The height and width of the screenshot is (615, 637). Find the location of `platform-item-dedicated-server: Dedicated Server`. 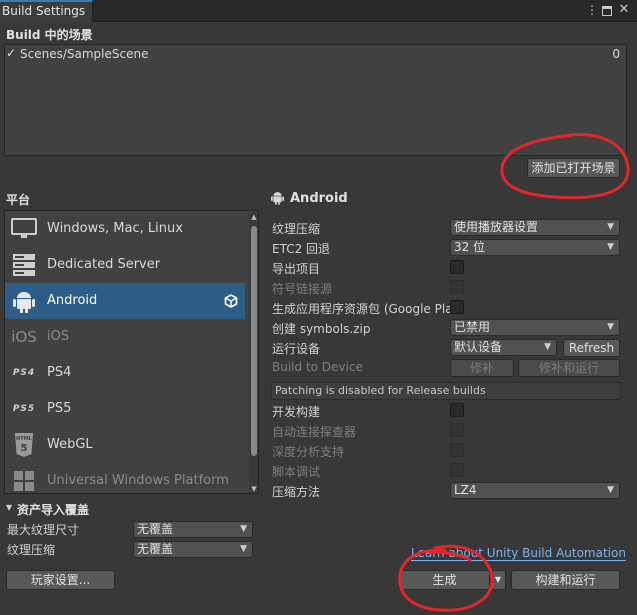

platform-item-dedicated-server: Dedicated Server is located at coordinates (125, 265).